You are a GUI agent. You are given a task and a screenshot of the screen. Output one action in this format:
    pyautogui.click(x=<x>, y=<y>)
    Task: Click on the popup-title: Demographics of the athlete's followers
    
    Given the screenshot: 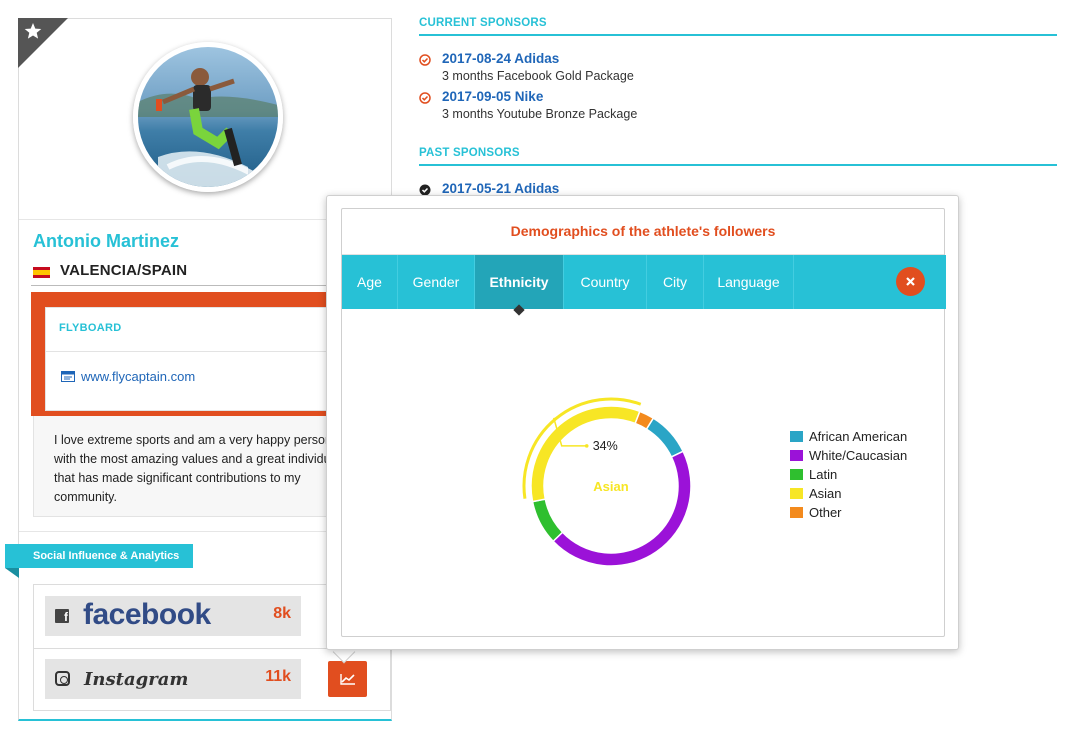 What is the action you would take?
    pyautogui.click(x=643, y=231)
    